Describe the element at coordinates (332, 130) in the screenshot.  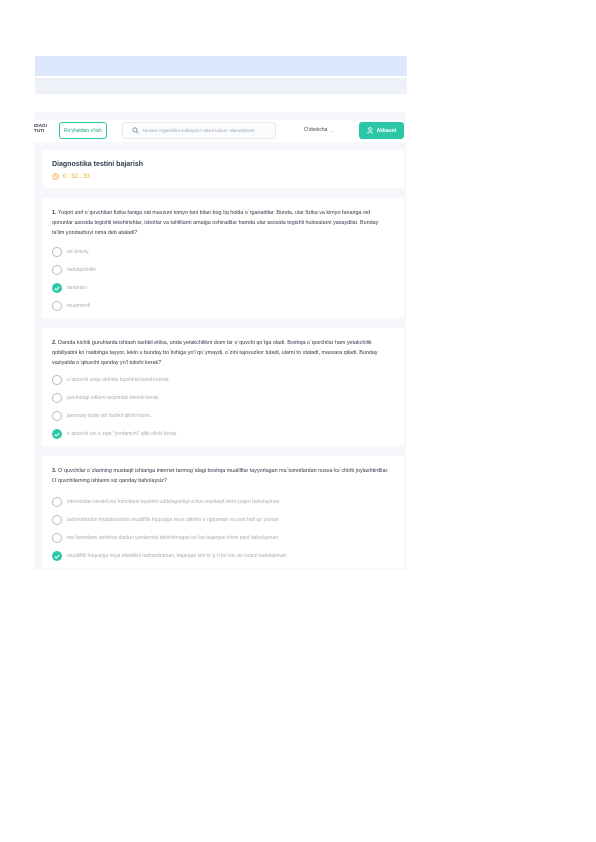
I see `chevron-down-icon: ⌄` at that location.